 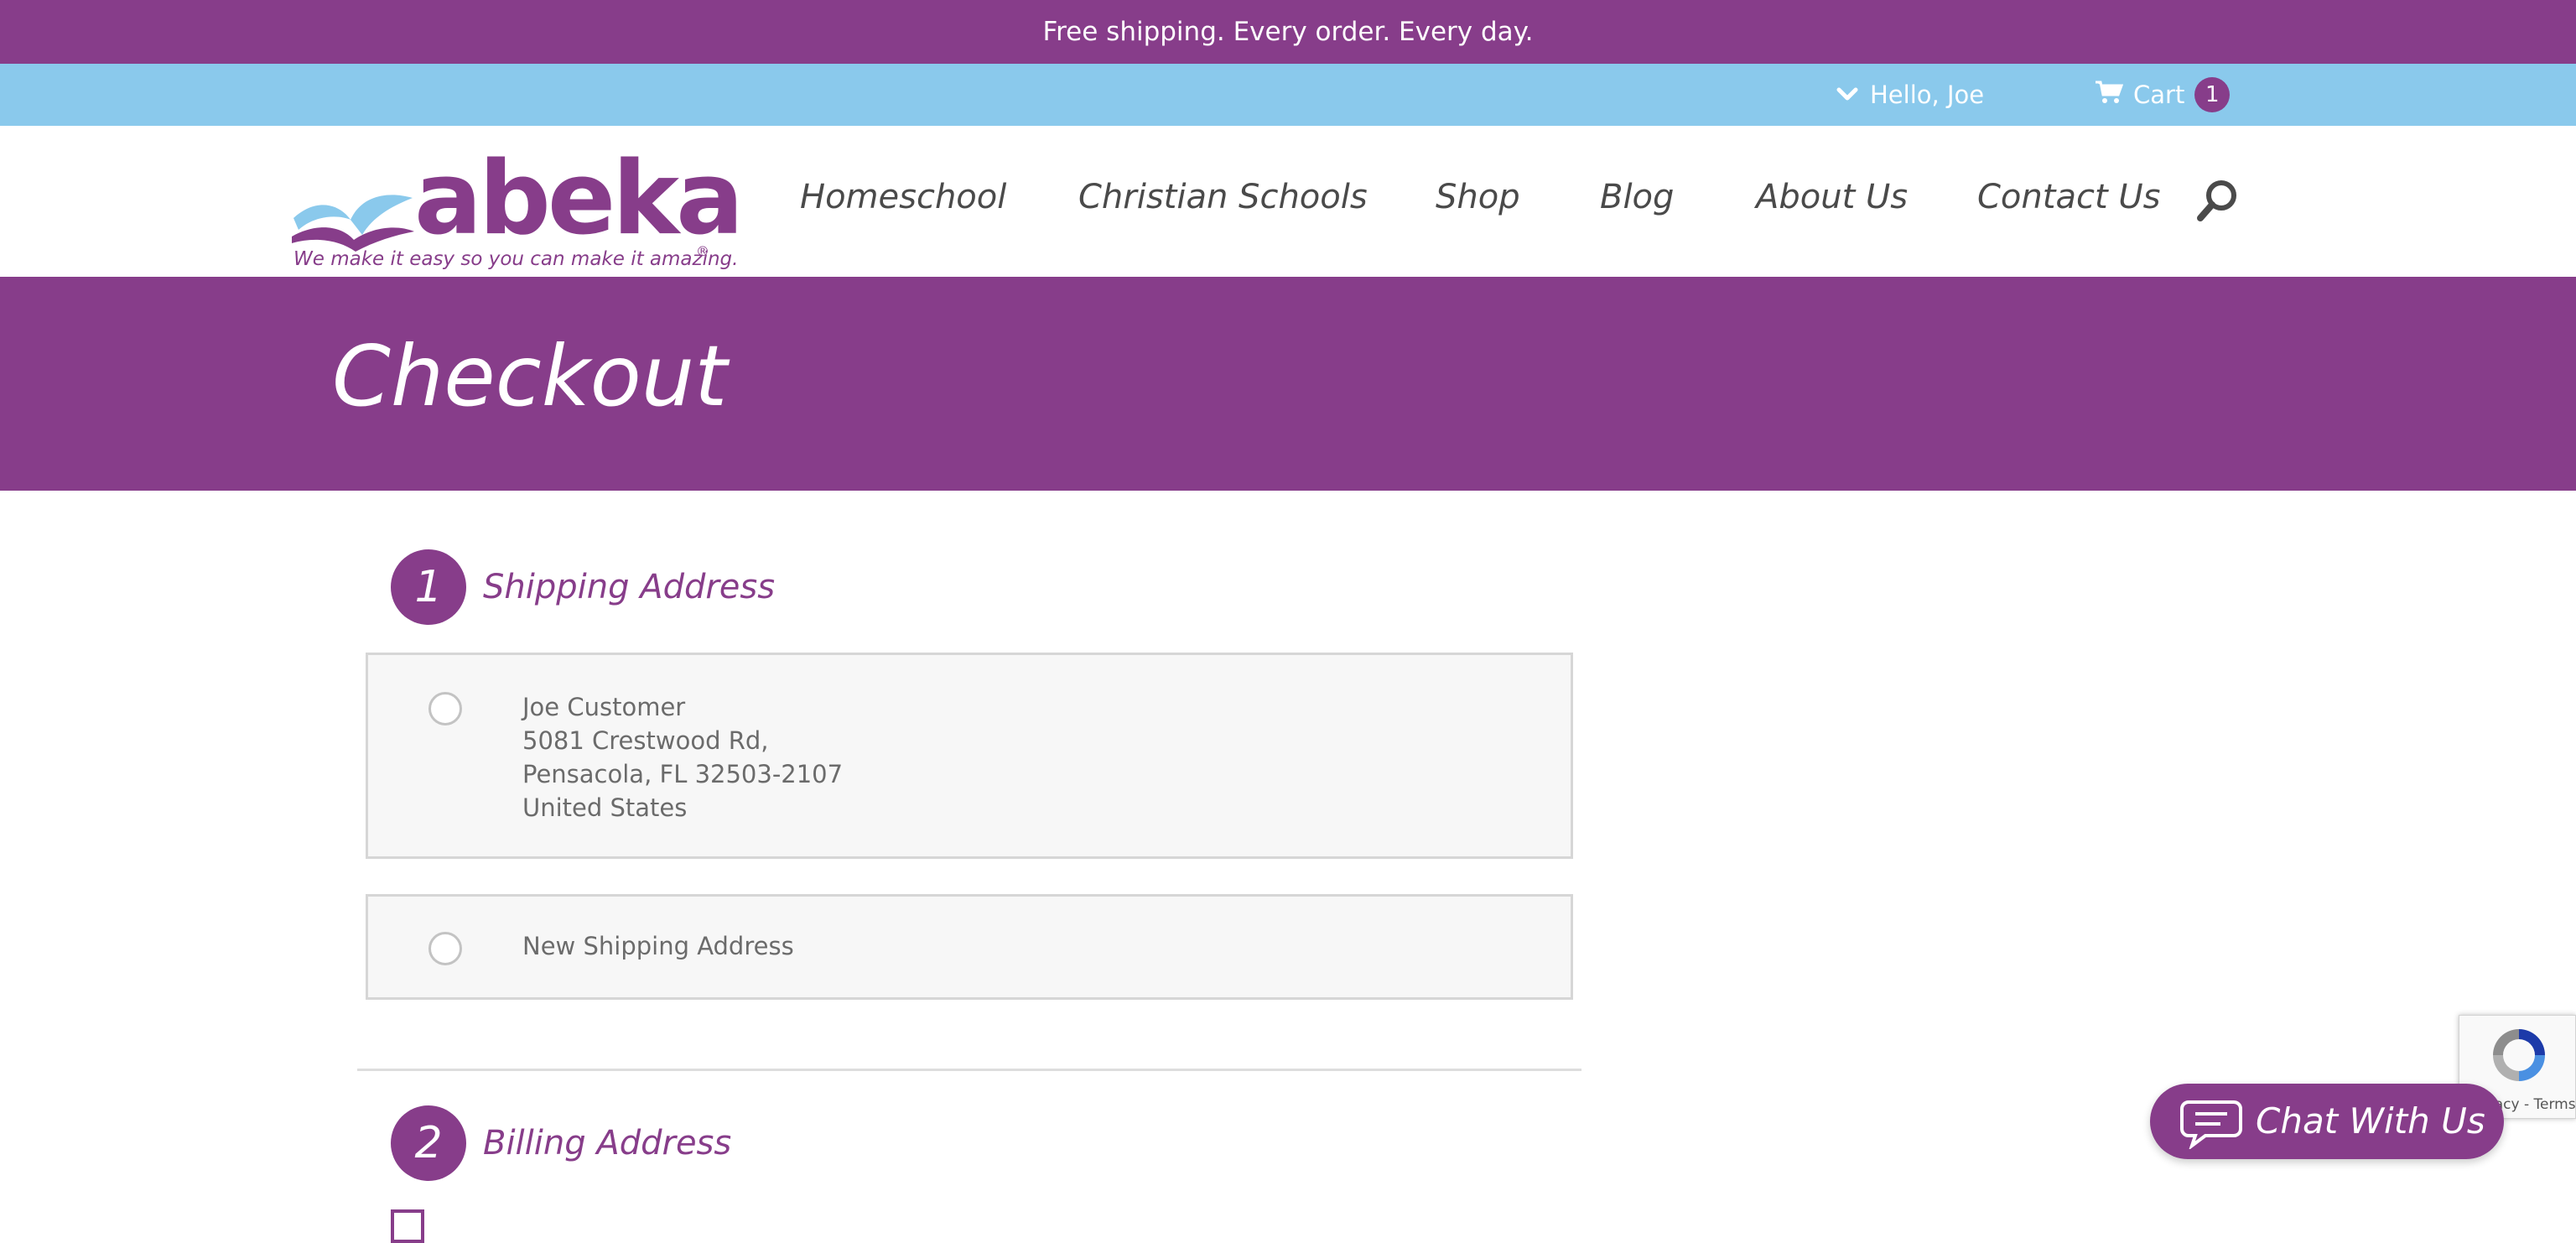 I want to click on nav-shop: Shop, so click(x=1478, y=197).